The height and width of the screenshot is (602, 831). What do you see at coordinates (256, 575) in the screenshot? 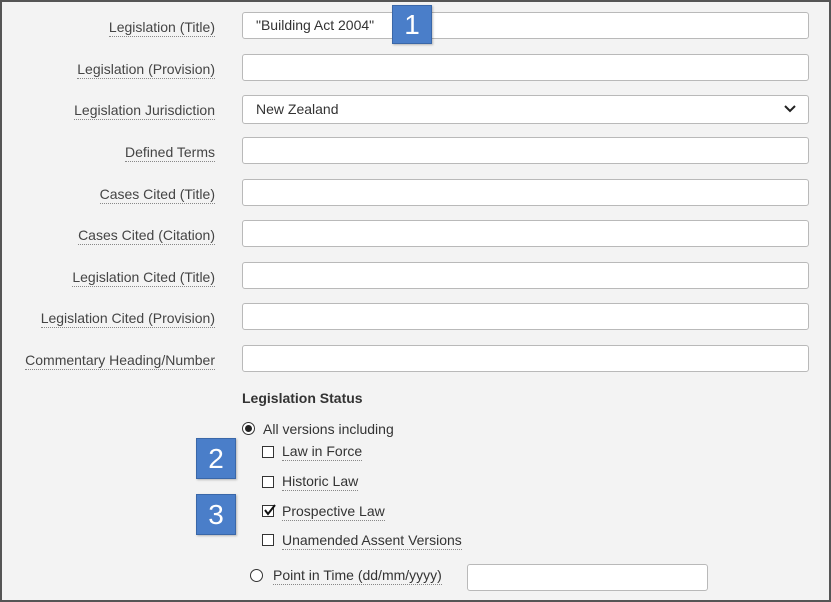
I see `point-in-time-radio` at bounding box center [256, 575].